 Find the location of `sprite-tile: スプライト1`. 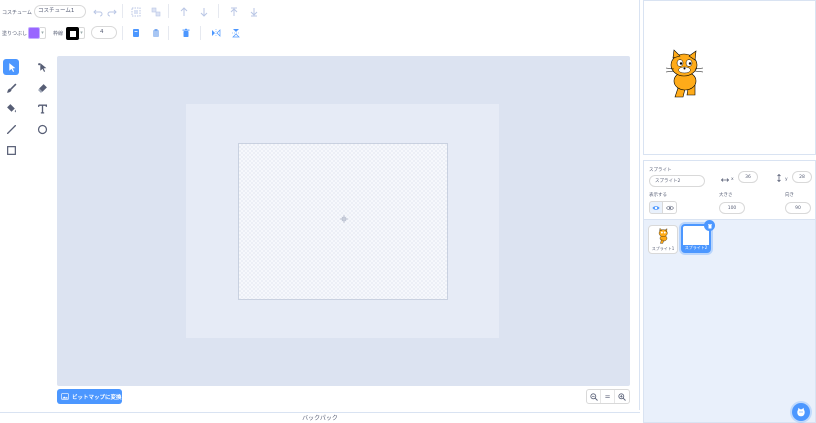

sprite-tile: スプライト1 is located at coordinates (663, 239).